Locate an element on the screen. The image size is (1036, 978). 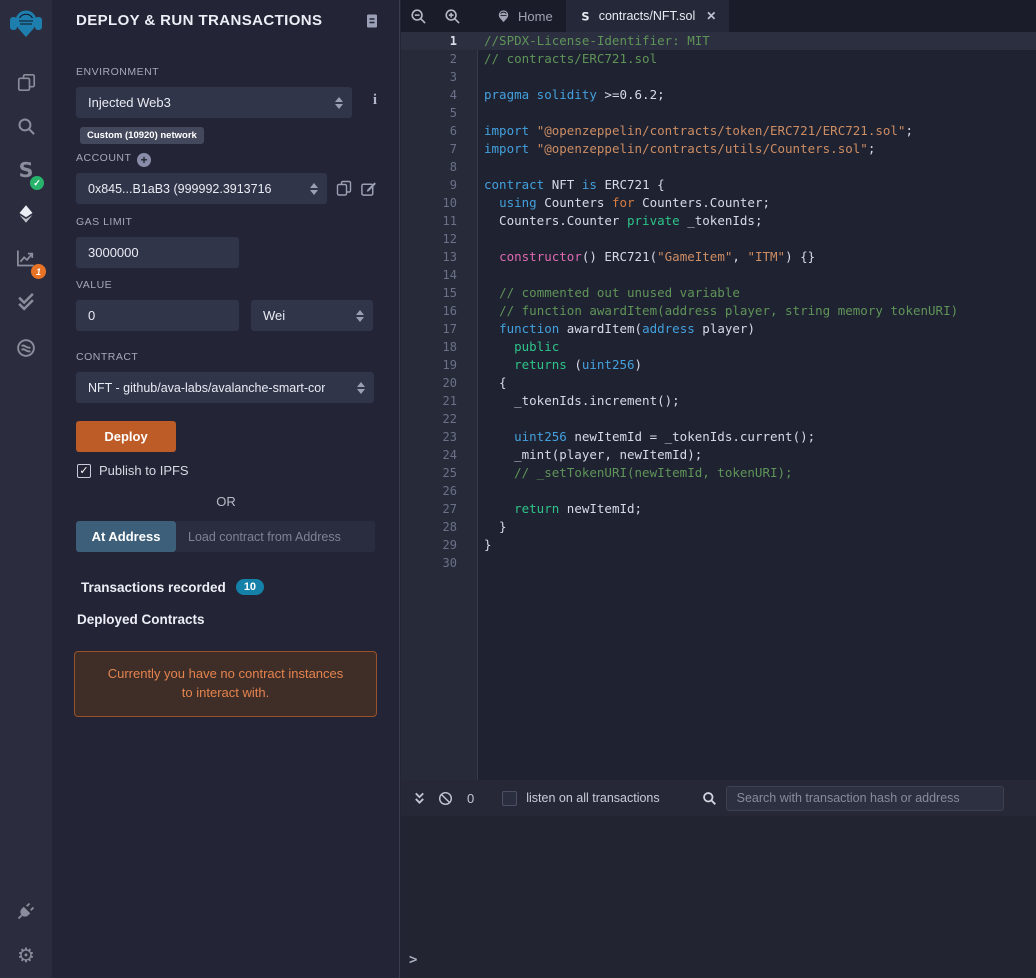
deploy-button: Deploy is located at coordinates (126, 436).